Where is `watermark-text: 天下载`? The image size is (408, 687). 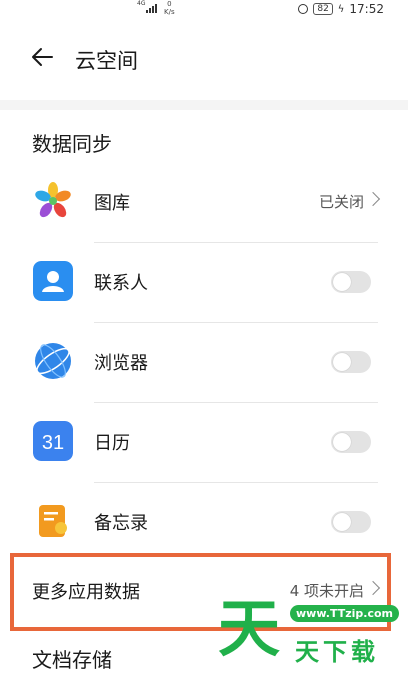
watermark-text: 天下载 is located at coordinates (337, 652).